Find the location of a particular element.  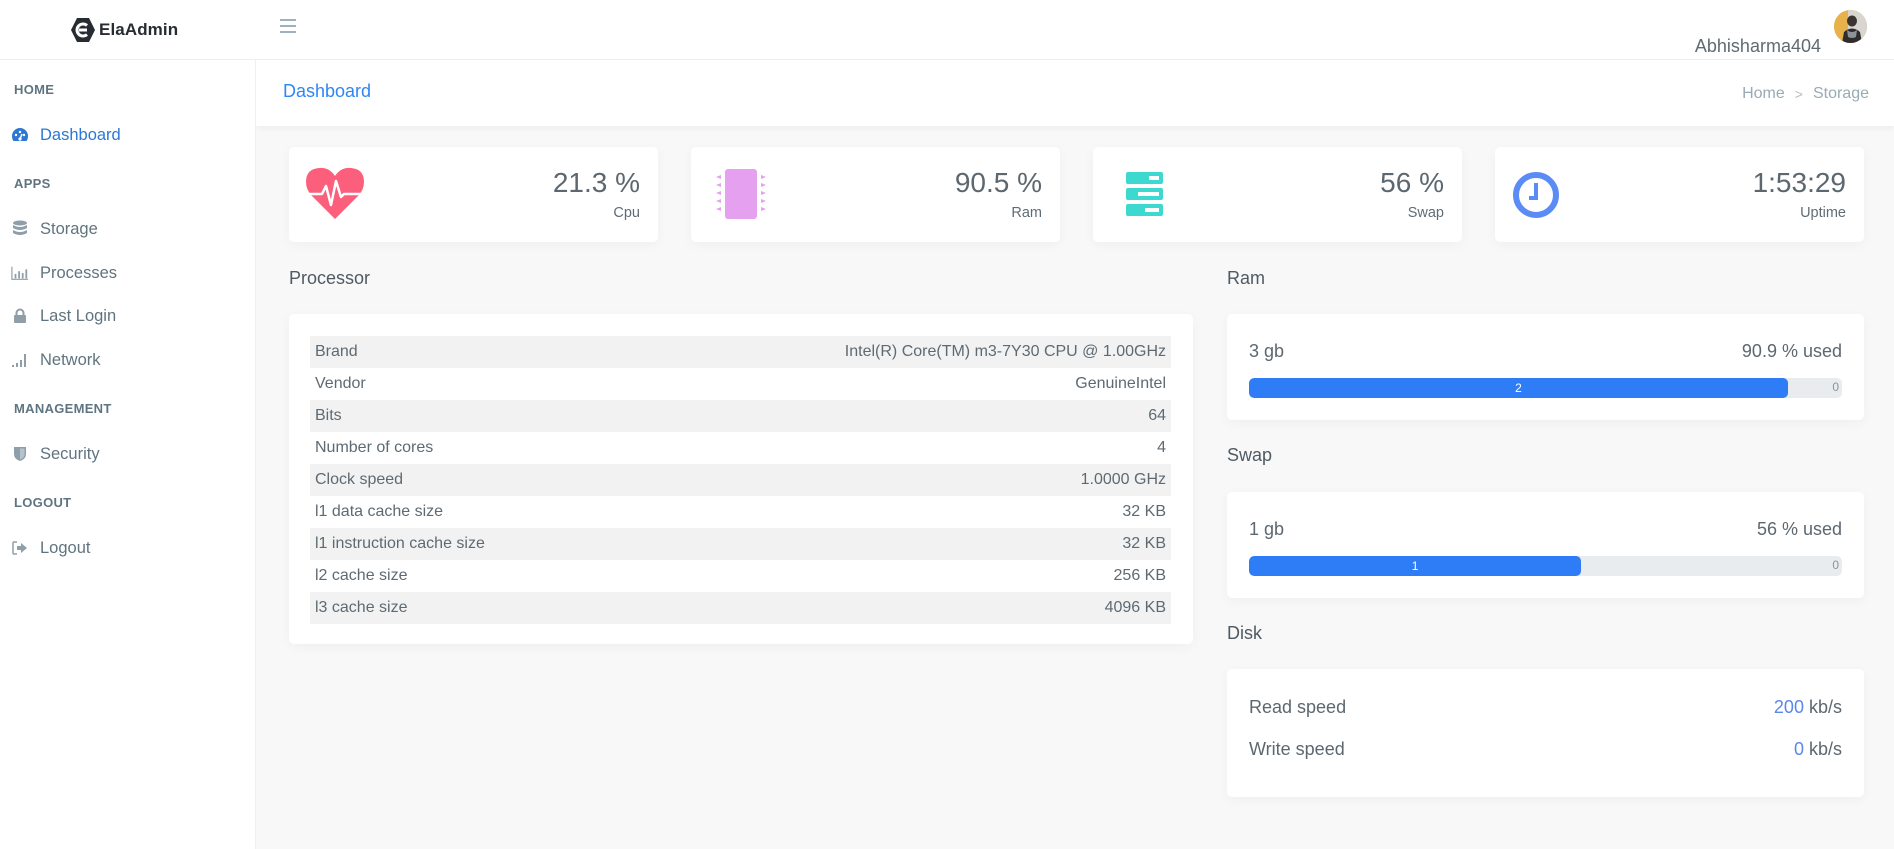

logo: ElaAdmin is located at coordinates (124, 30).